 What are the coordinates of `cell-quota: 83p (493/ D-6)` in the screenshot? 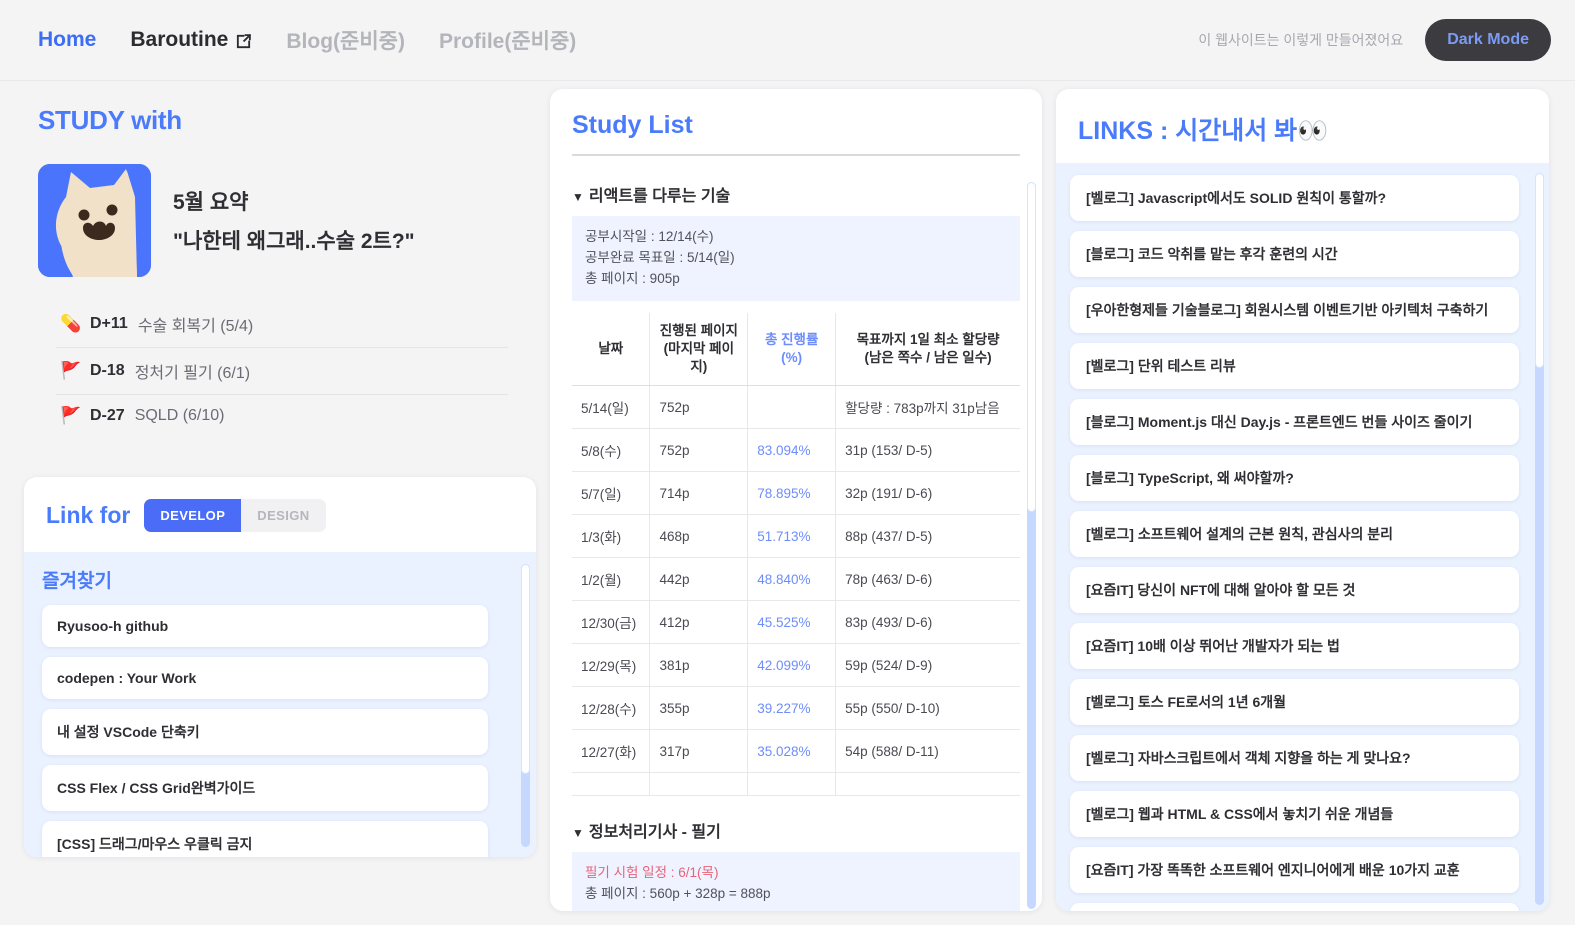 It's located at (927, 622).